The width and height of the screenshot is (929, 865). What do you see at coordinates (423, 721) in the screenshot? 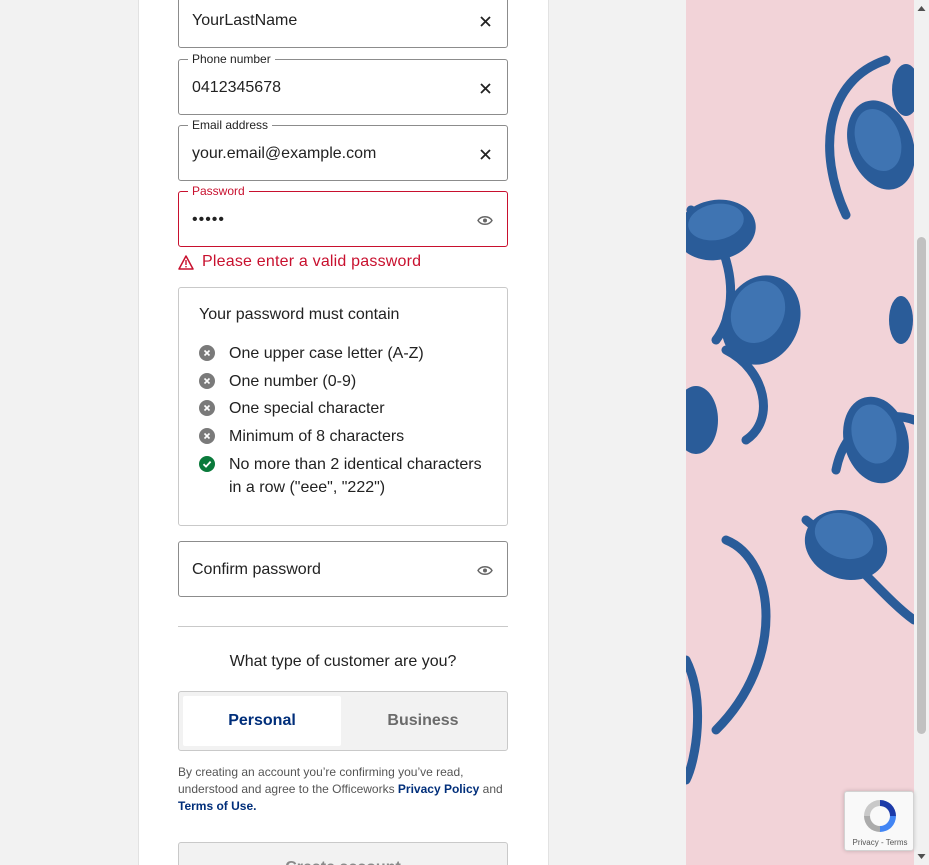
I see `customer-type-business: Business` at bounding box center [423, 721].